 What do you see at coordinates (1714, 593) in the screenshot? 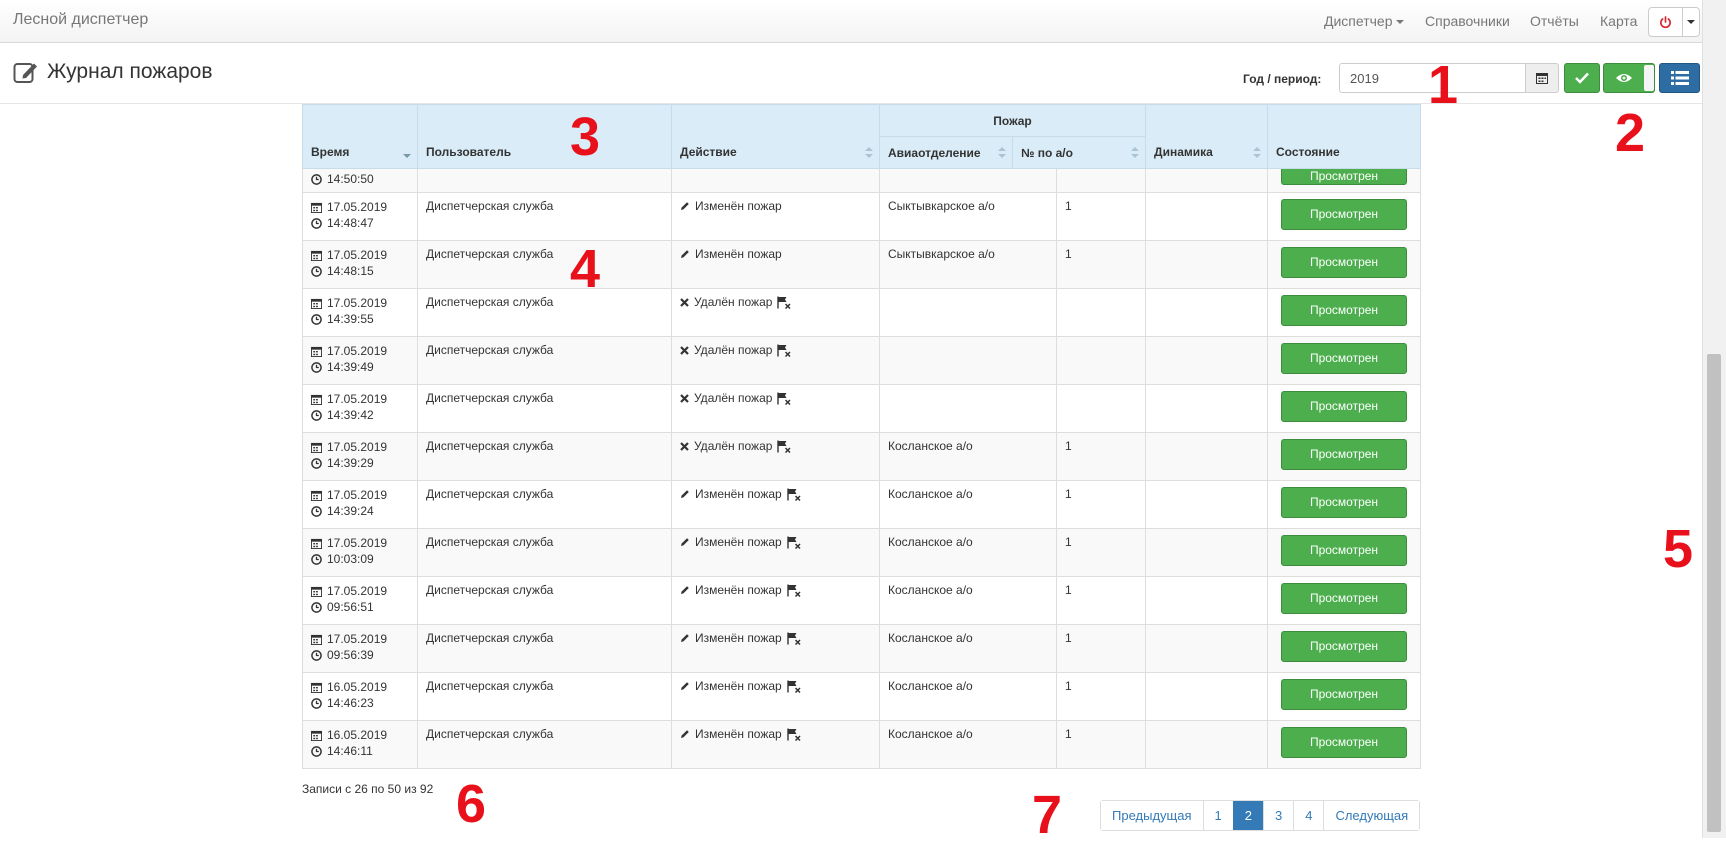
I see `scrollbar-thumb` at bounding box center [1714, 593].